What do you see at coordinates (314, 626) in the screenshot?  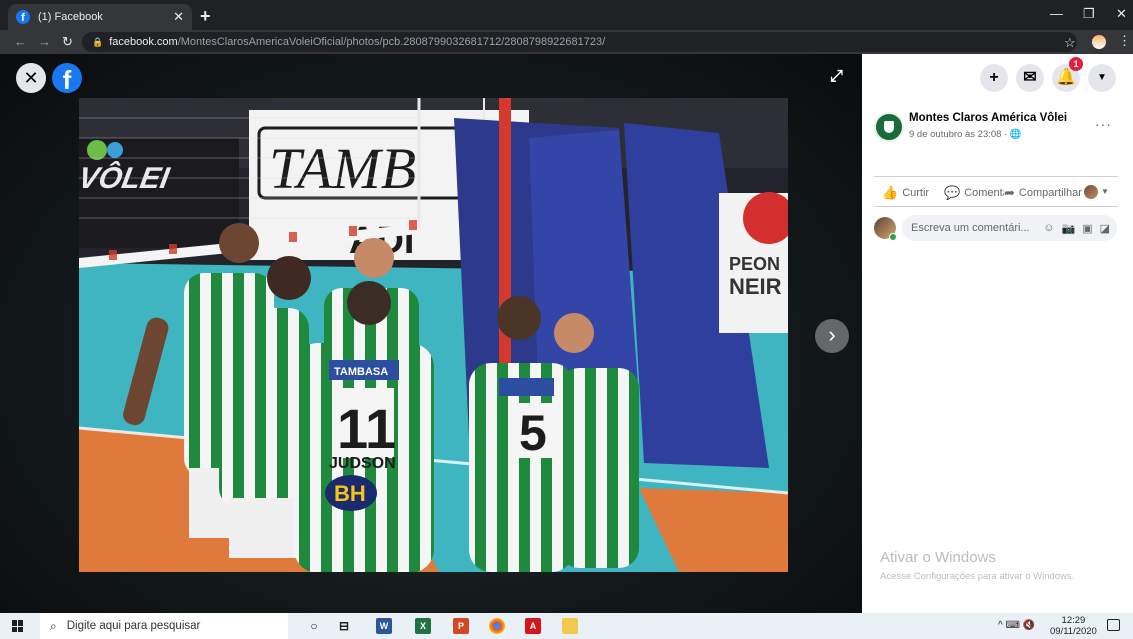 I see `cortana-icon: ○` at bounding box center [314, 626].